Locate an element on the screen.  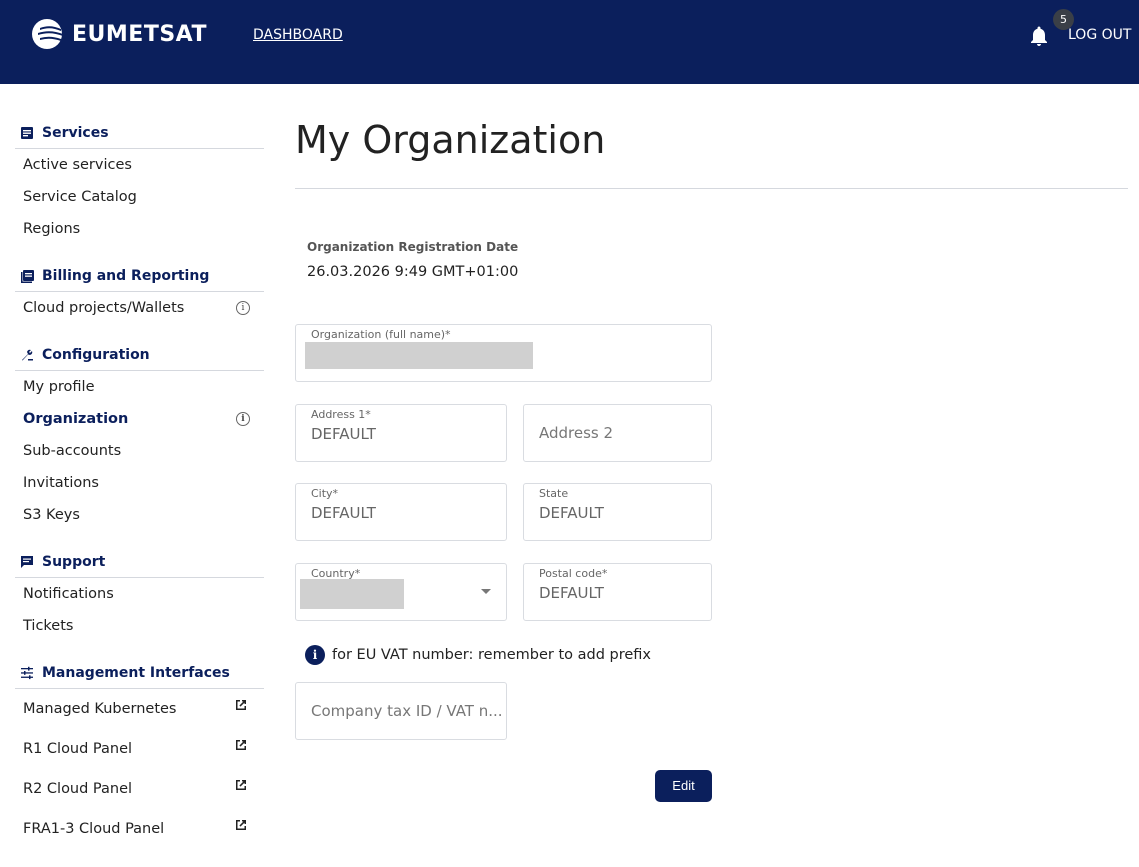
sidebar-section-title: Services is located at coordinates (75, 133).